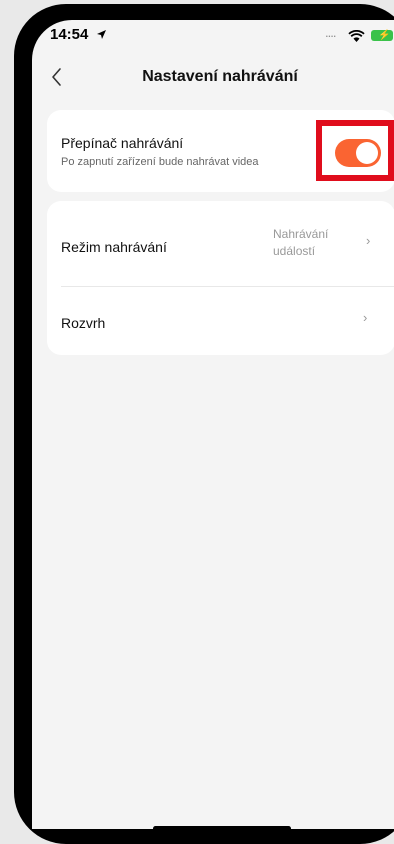  I want to click on recording-mode-value-line2: událostí, so click(294, 251).